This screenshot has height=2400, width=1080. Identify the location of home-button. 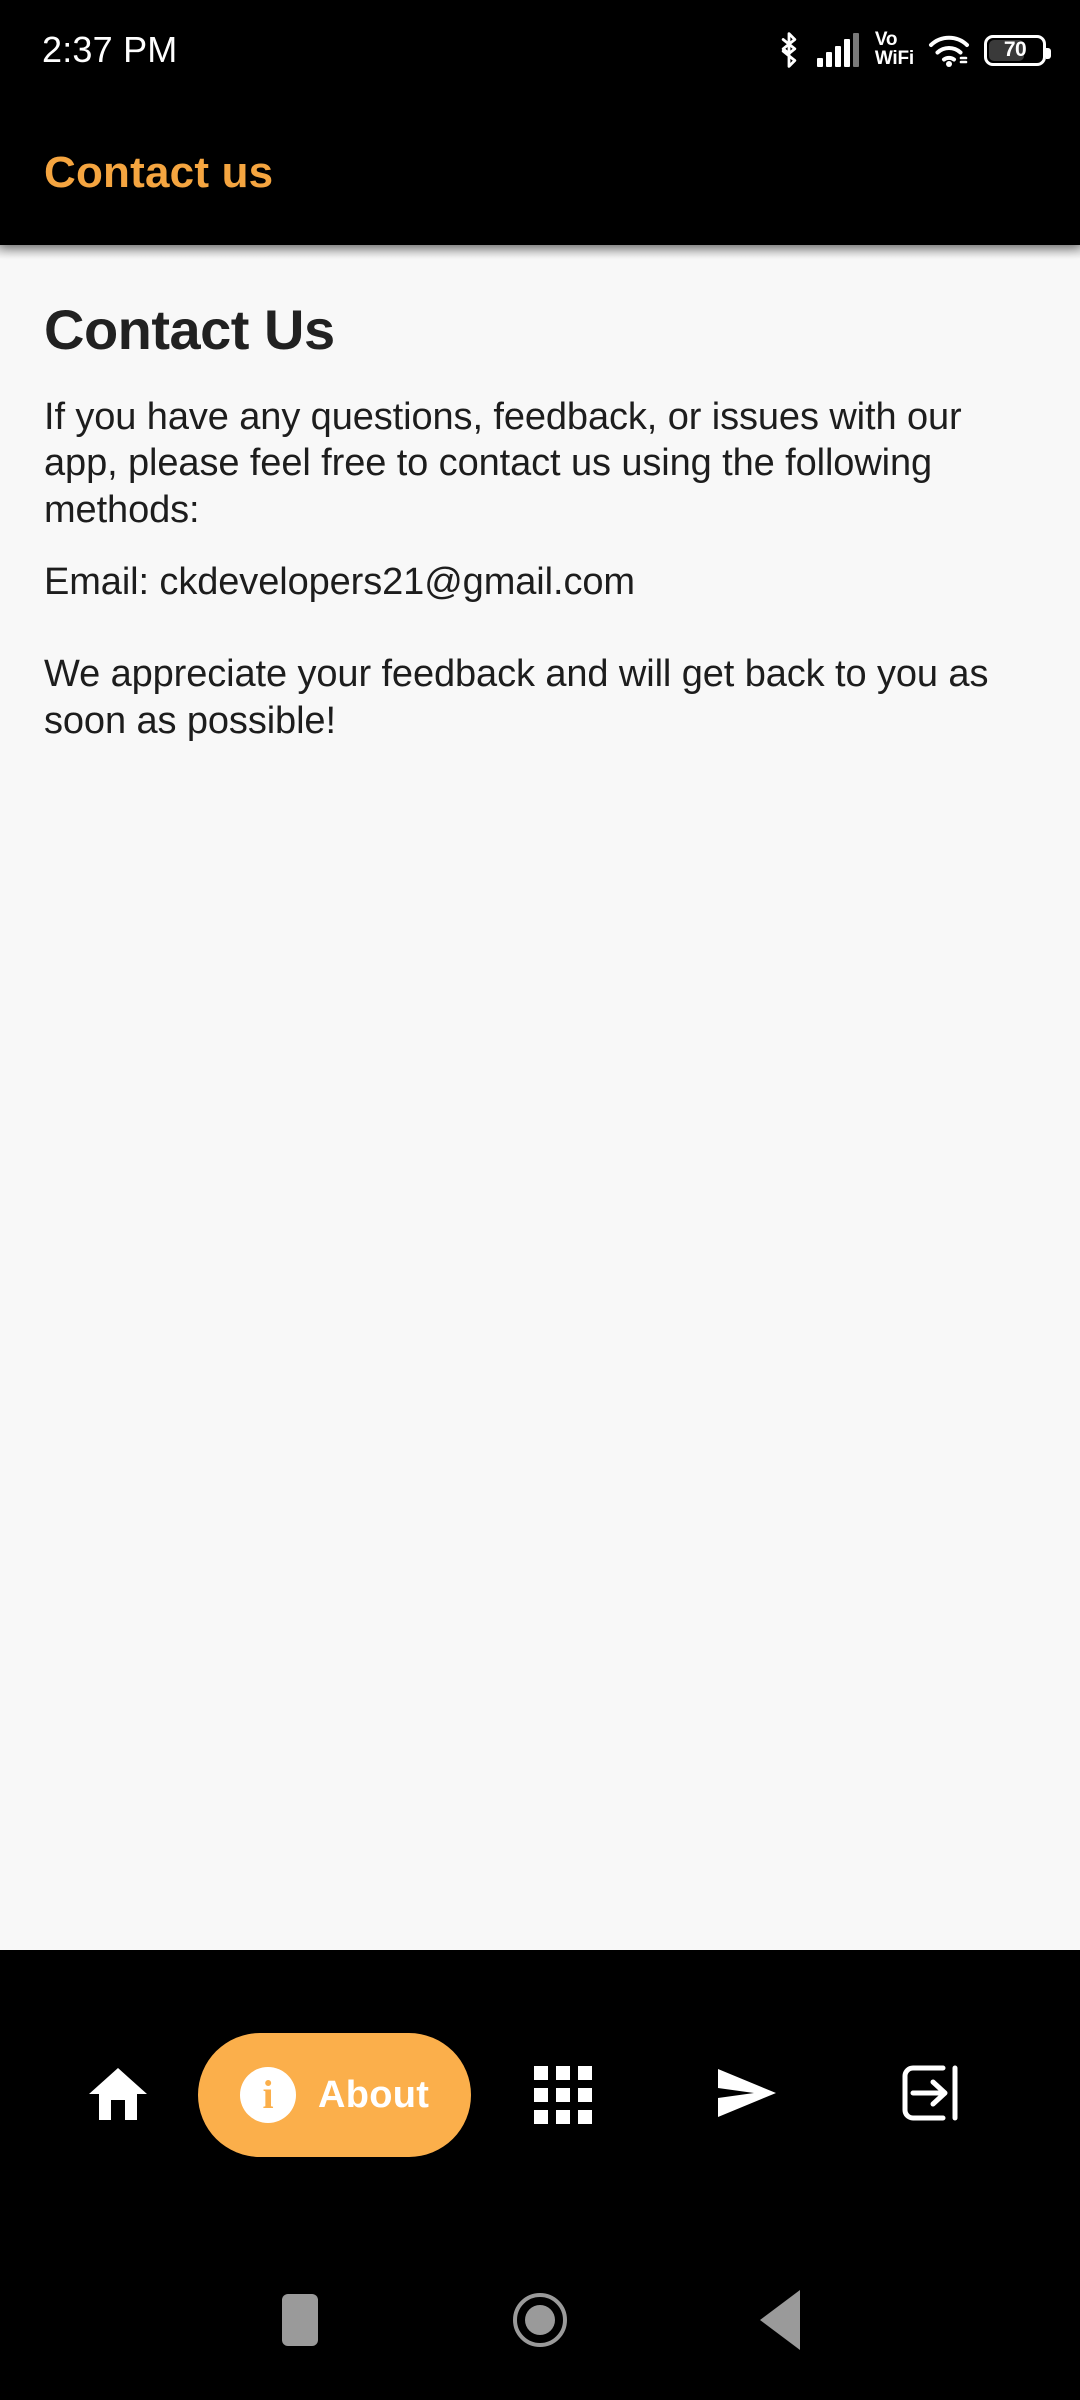
(540, 2320).